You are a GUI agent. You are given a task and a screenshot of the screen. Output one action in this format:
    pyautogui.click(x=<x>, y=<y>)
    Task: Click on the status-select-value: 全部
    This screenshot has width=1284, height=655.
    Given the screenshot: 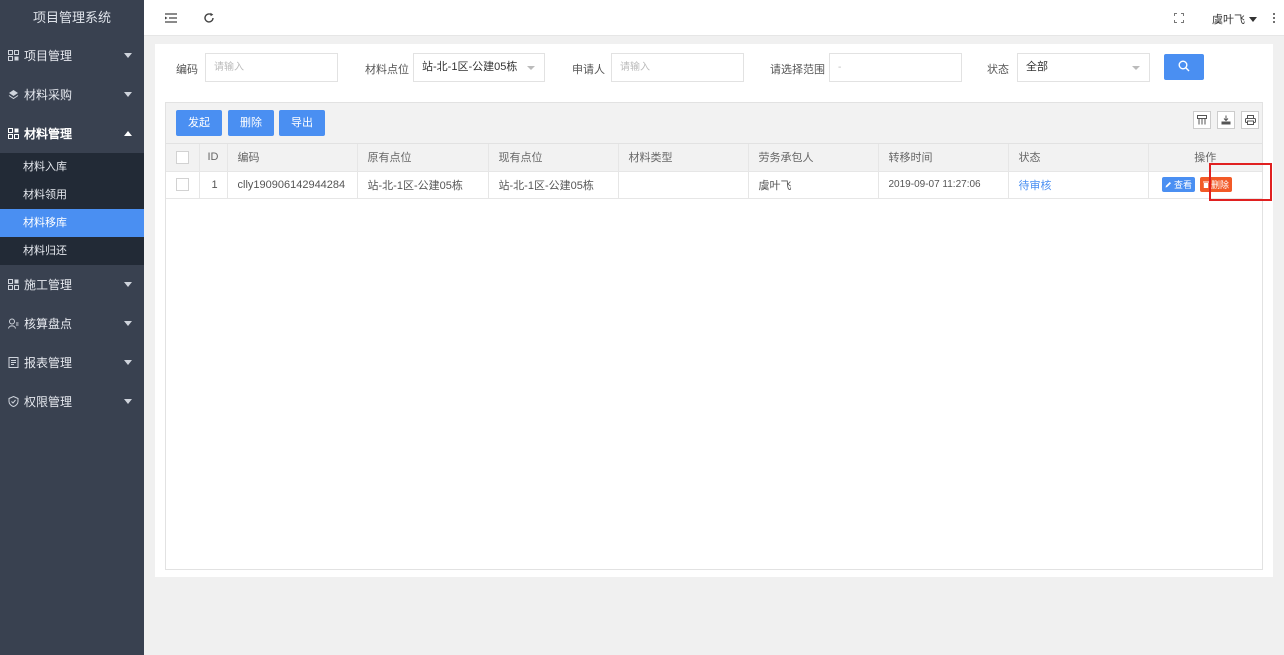 What is the action you would take?
    pyautogui.click(x=1037, y=67)
    